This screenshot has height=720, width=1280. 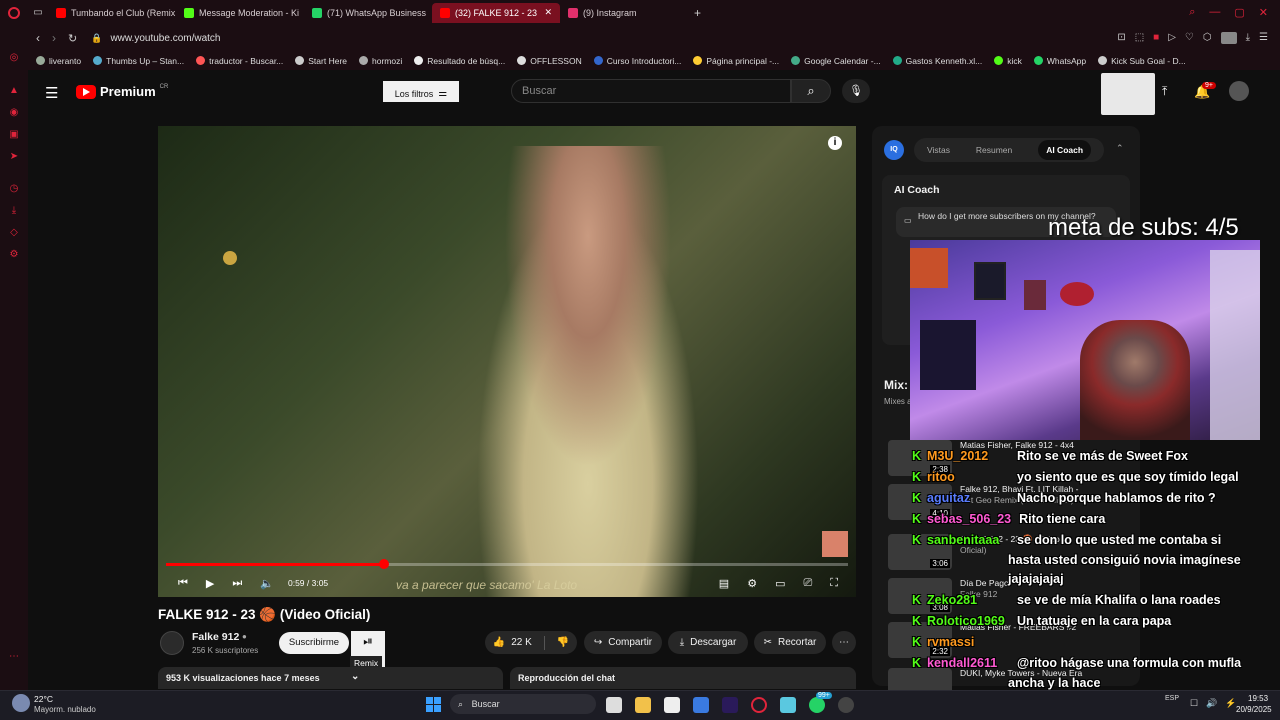 I want to click on coach-tab: Vistas, so click(x=938, y=150).